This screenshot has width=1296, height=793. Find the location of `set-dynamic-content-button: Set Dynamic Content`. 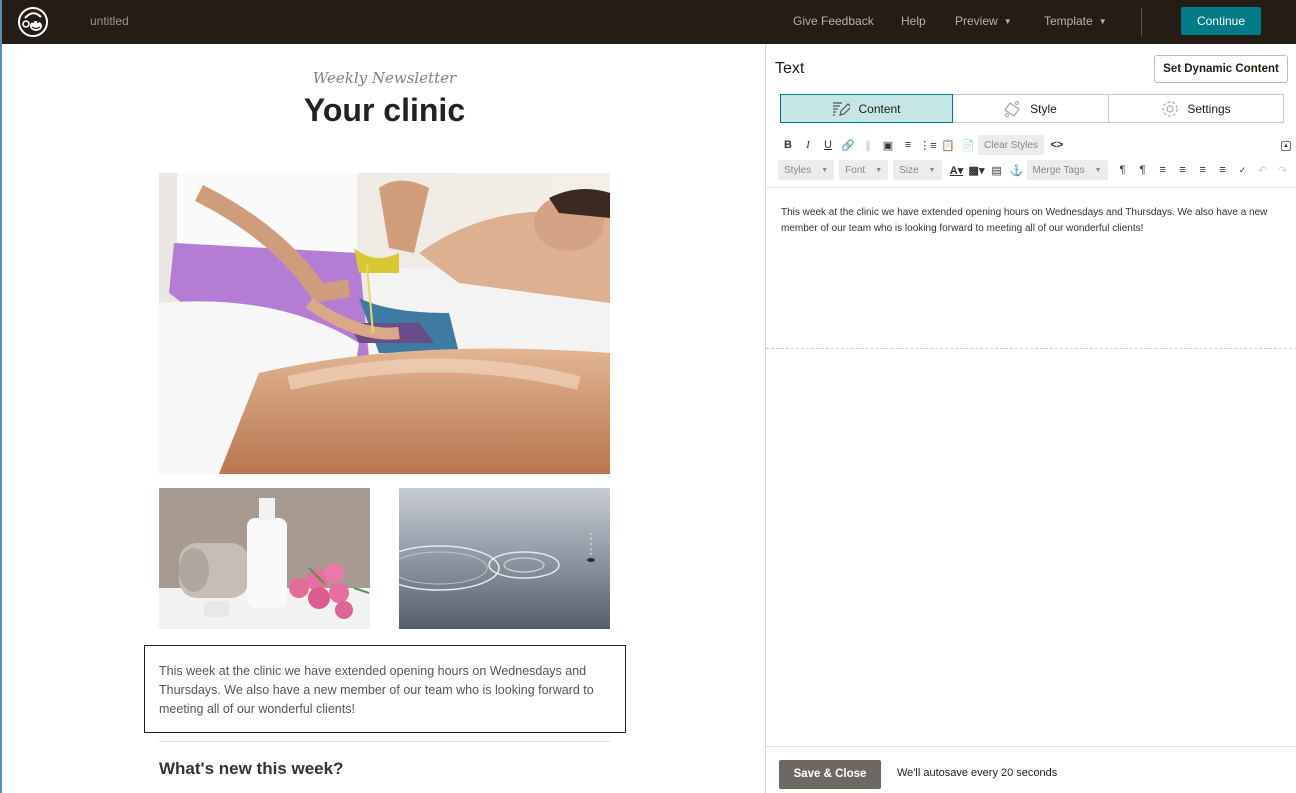

set-dynamic-content-button: Set Dynamic Content is located at coordinates (1221, 69).